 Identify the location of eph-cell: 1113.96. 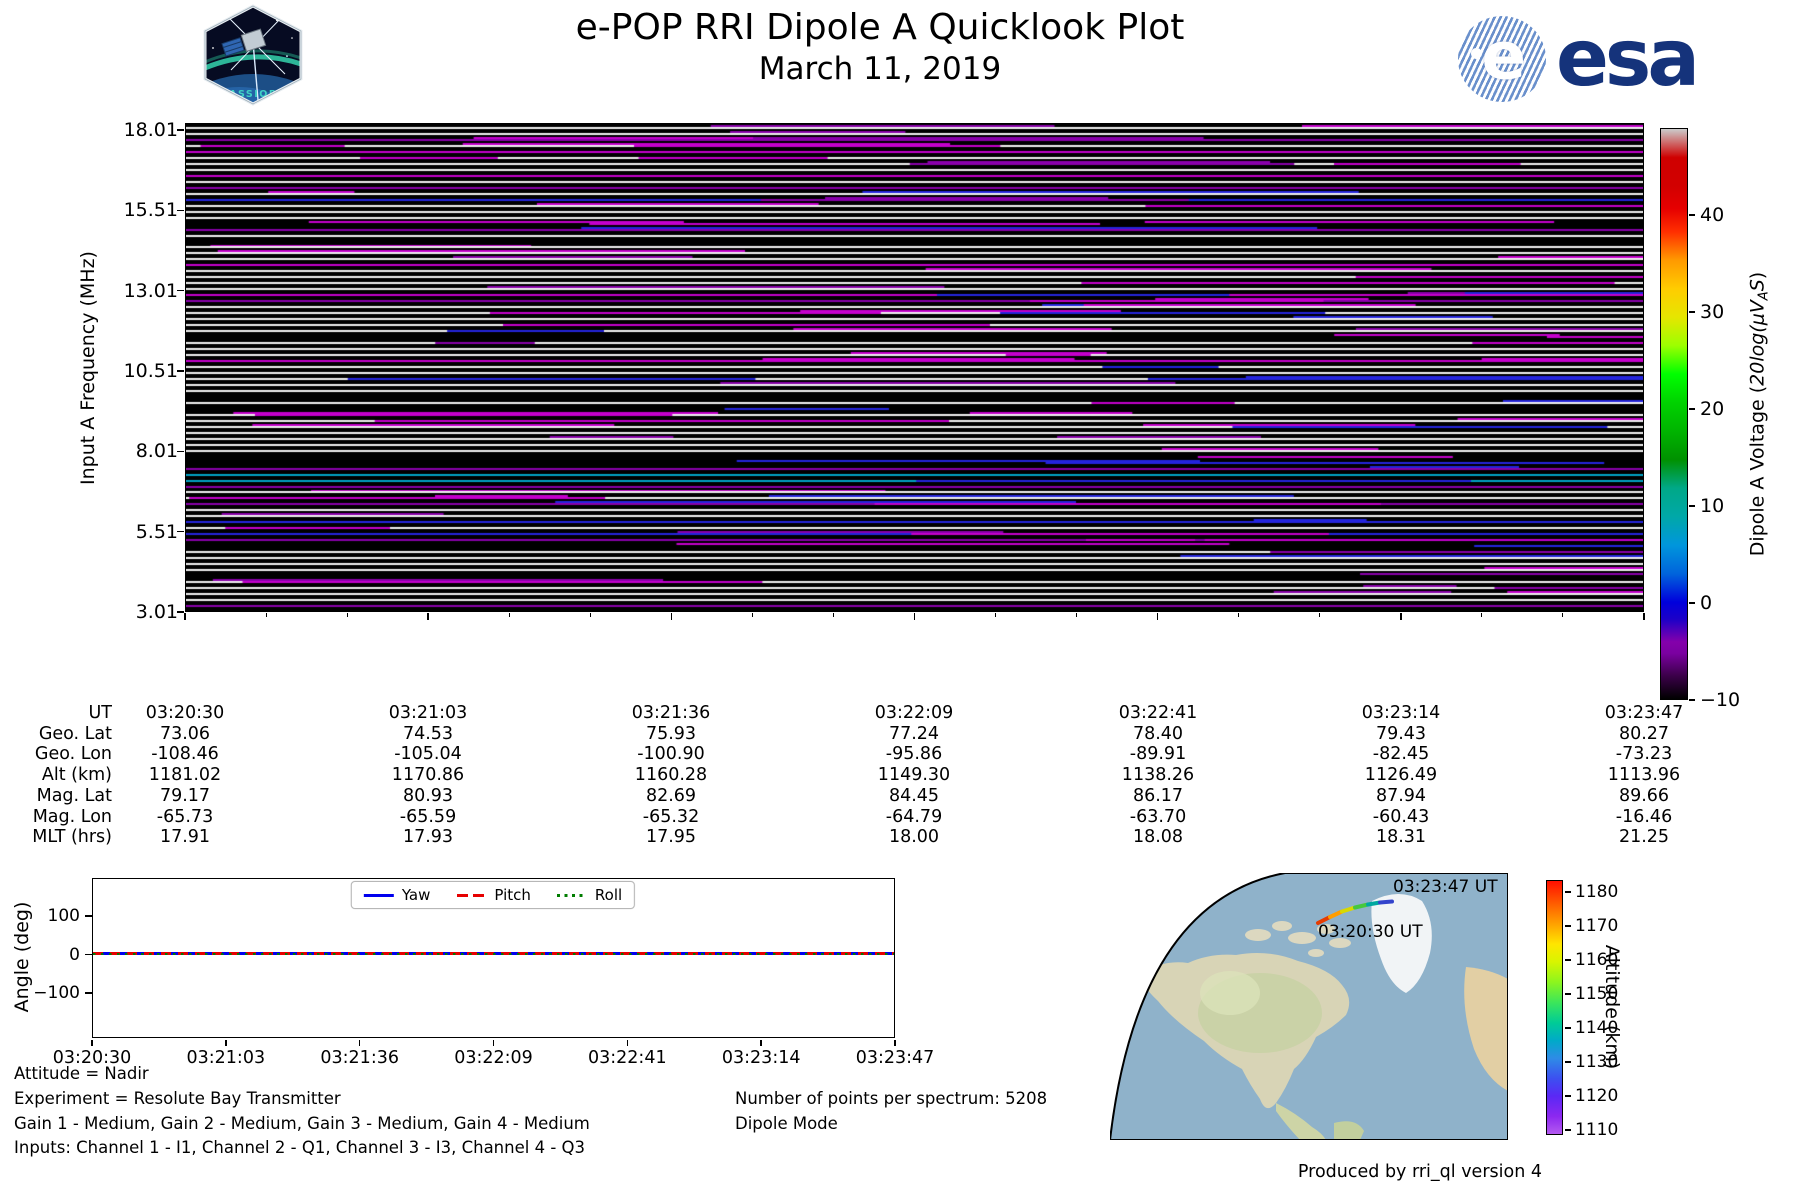
(1644, 775).